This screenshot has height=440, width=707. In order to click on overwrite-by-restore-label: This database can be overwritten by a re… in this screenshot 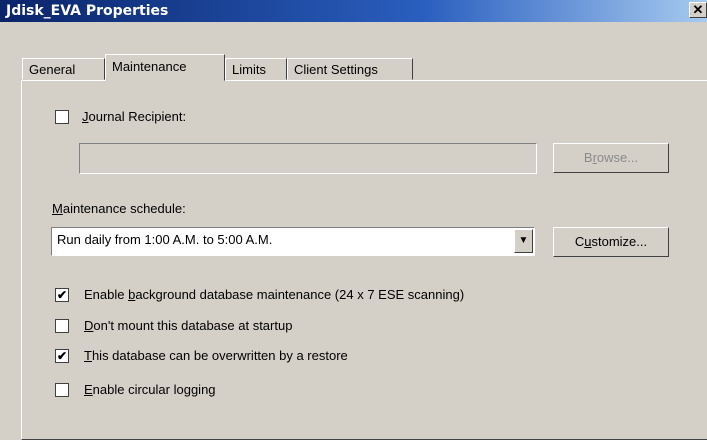, I will do `click(216, 355)`.